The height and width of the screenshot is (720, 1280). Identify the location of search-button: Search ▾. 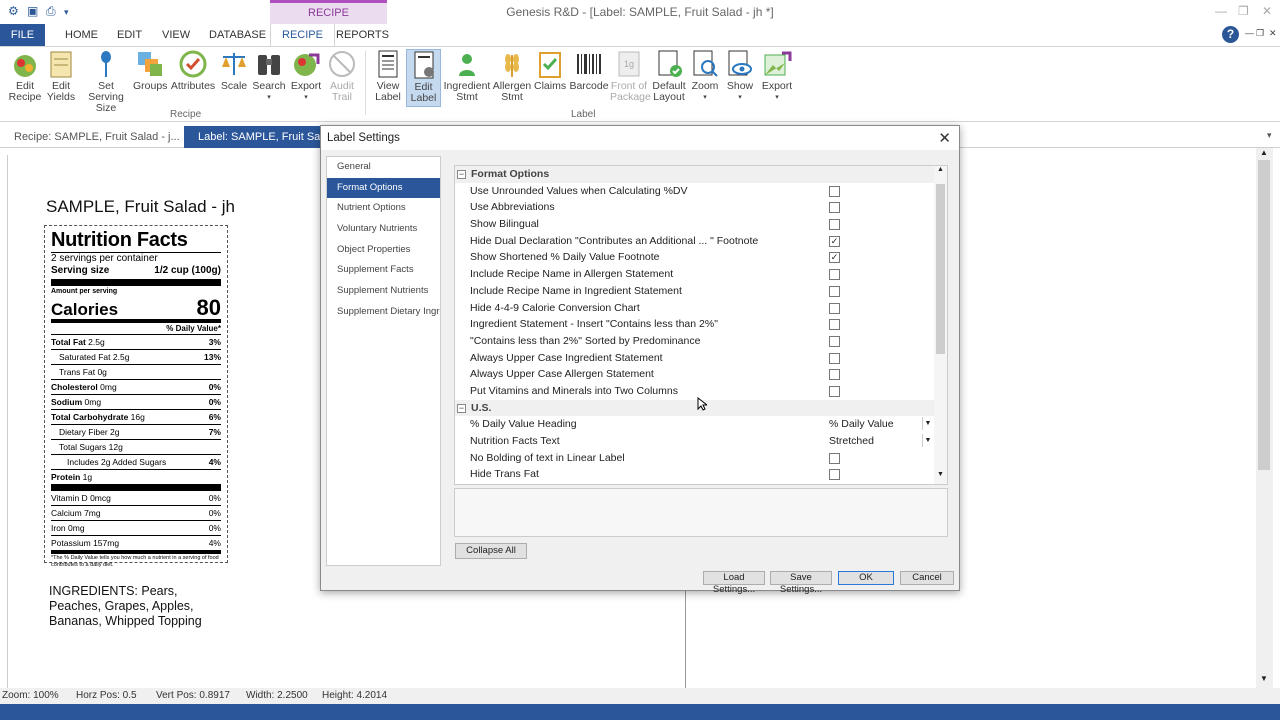
(269, 76).